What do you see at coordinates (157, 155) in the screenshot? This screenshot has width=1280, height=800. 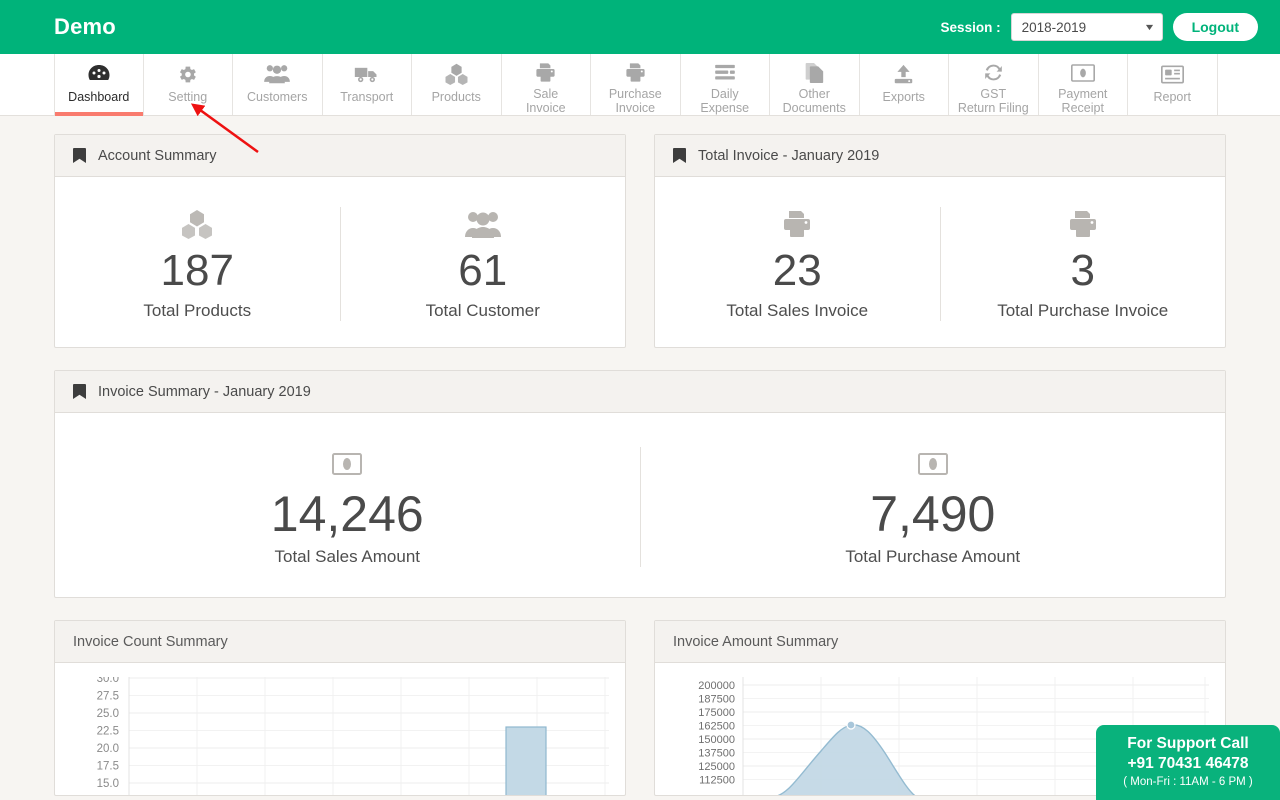 I see `account-summary-title: Account Summary` at bounding box center [157, 155].